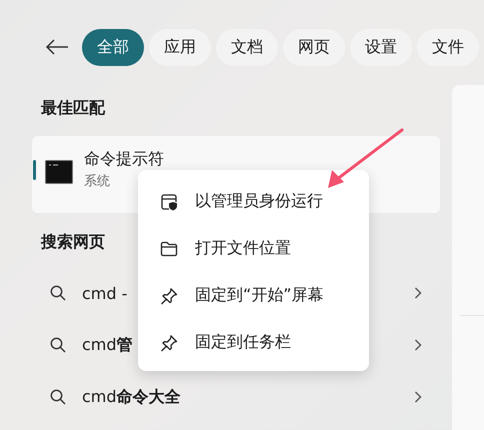 This screenshot has width=484, height=430. I want to click on app-name: 命令提示符, so click(124, 159).